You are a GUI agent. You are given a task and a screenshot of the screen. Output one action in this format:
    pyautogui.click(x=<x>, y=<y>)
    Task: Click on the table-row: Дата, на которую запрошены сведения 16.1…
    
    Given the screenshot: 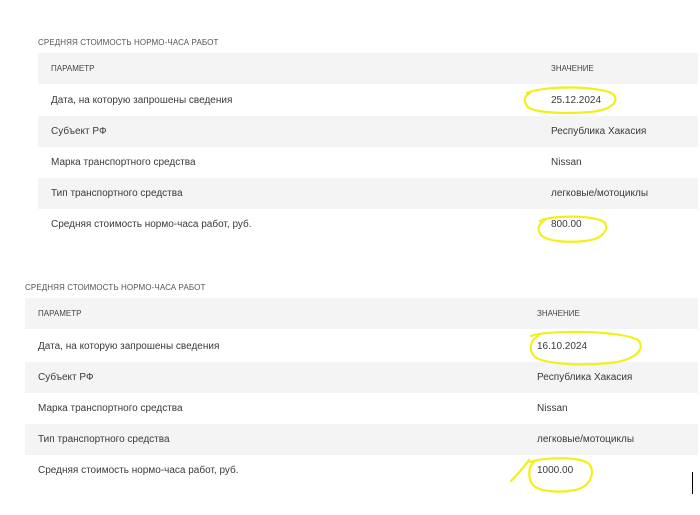 What is the action you would take?
    pyautogui.click(x=361, y=346)
    